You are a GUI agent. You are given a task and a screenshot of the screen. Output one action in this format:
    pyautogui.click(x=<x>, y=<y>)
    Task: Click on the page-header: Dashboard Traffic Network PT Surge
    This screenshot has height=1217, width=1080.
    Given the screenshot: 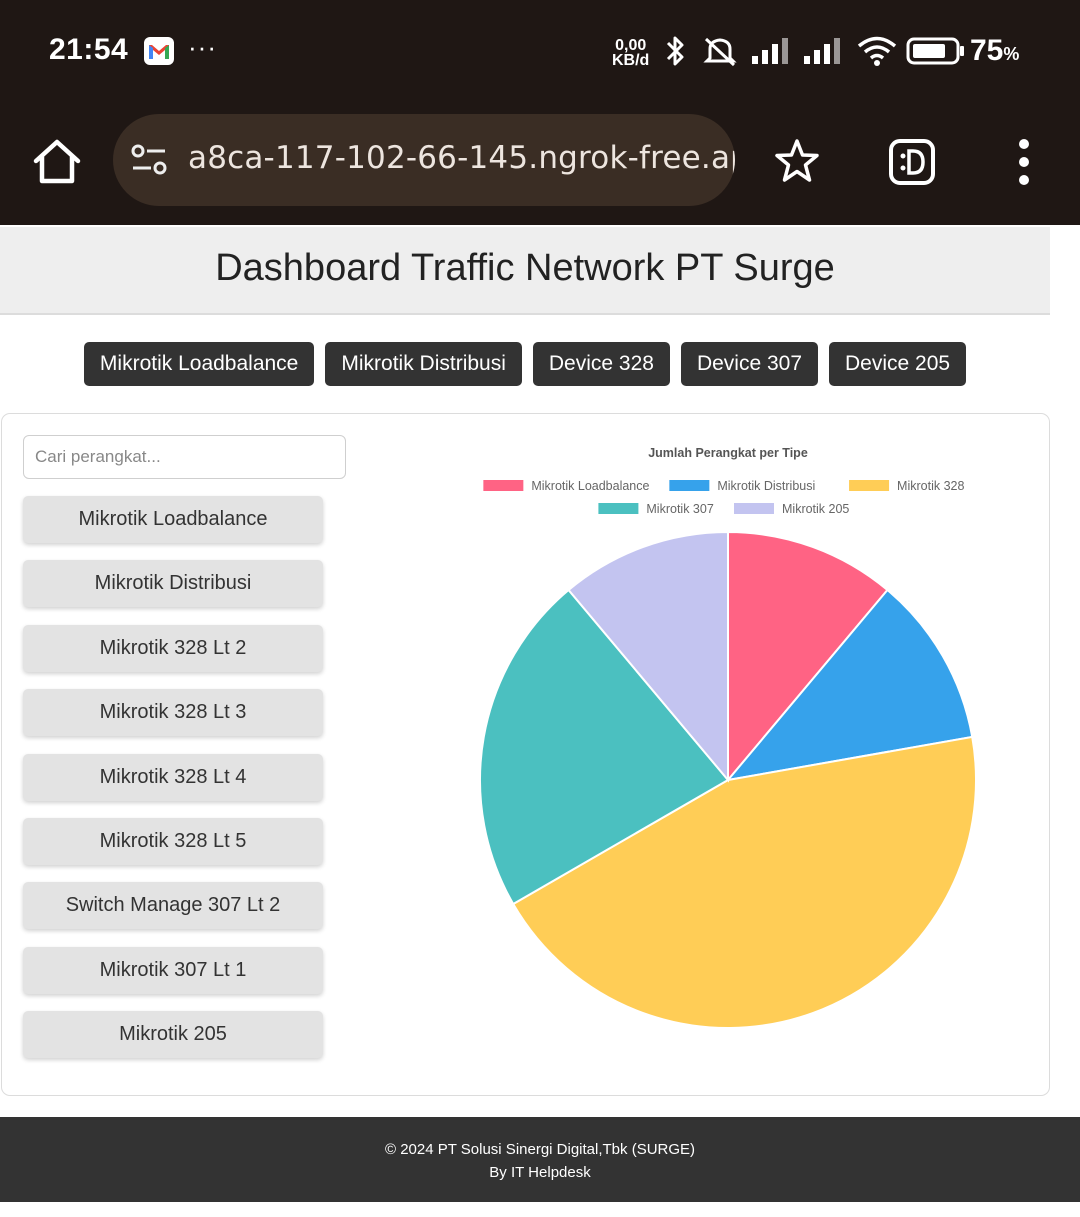 What is the action you would take?
    pyautogui.click(x=525, y=271)
    